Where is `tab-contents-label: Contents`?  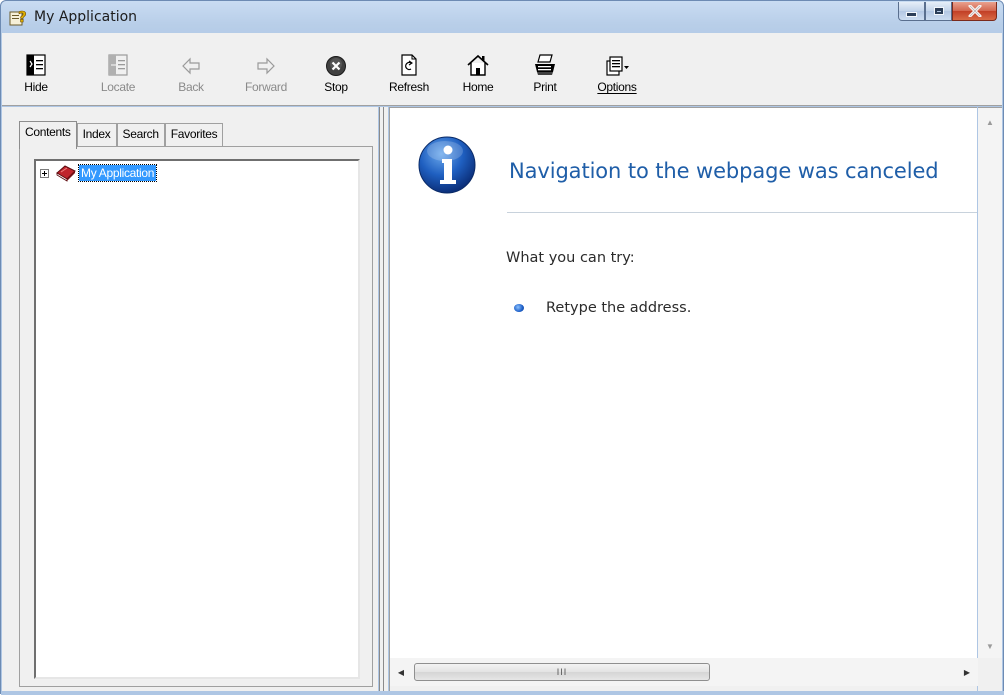 tab-contents-label: Contents is located at coordinates (48, 132).